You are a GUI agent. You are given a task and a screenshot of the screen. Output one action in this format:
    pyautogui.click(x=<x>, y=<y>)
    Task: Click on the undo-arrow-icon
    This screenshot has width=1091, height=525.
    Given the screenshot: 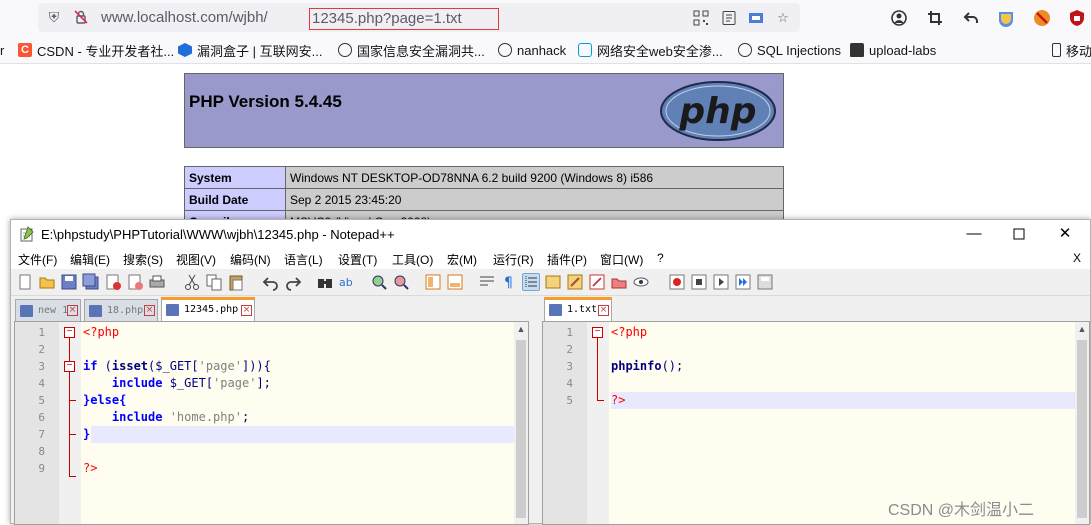 What is the action you would take?
    pyautogui.click(x=971, y=18)
    